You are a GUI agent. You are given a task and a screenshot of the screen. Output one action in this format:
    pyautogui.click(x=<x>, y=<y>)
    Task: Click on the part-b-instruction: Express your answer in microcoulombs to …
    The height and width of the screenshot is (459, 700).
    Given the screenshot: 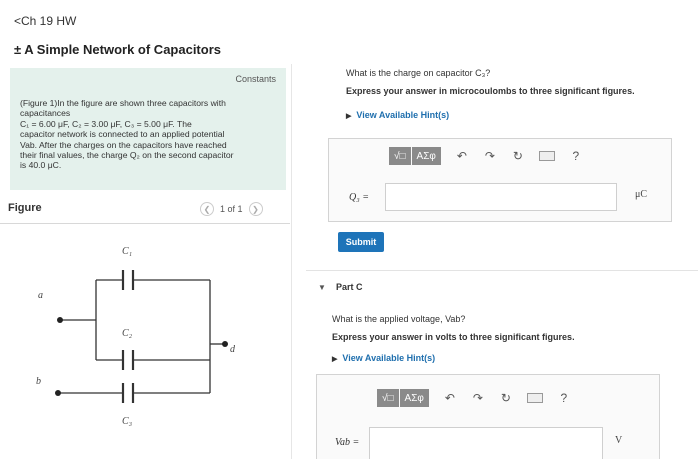 What is the action you would take?
    pyautogui.click(x=490, y=91)
    